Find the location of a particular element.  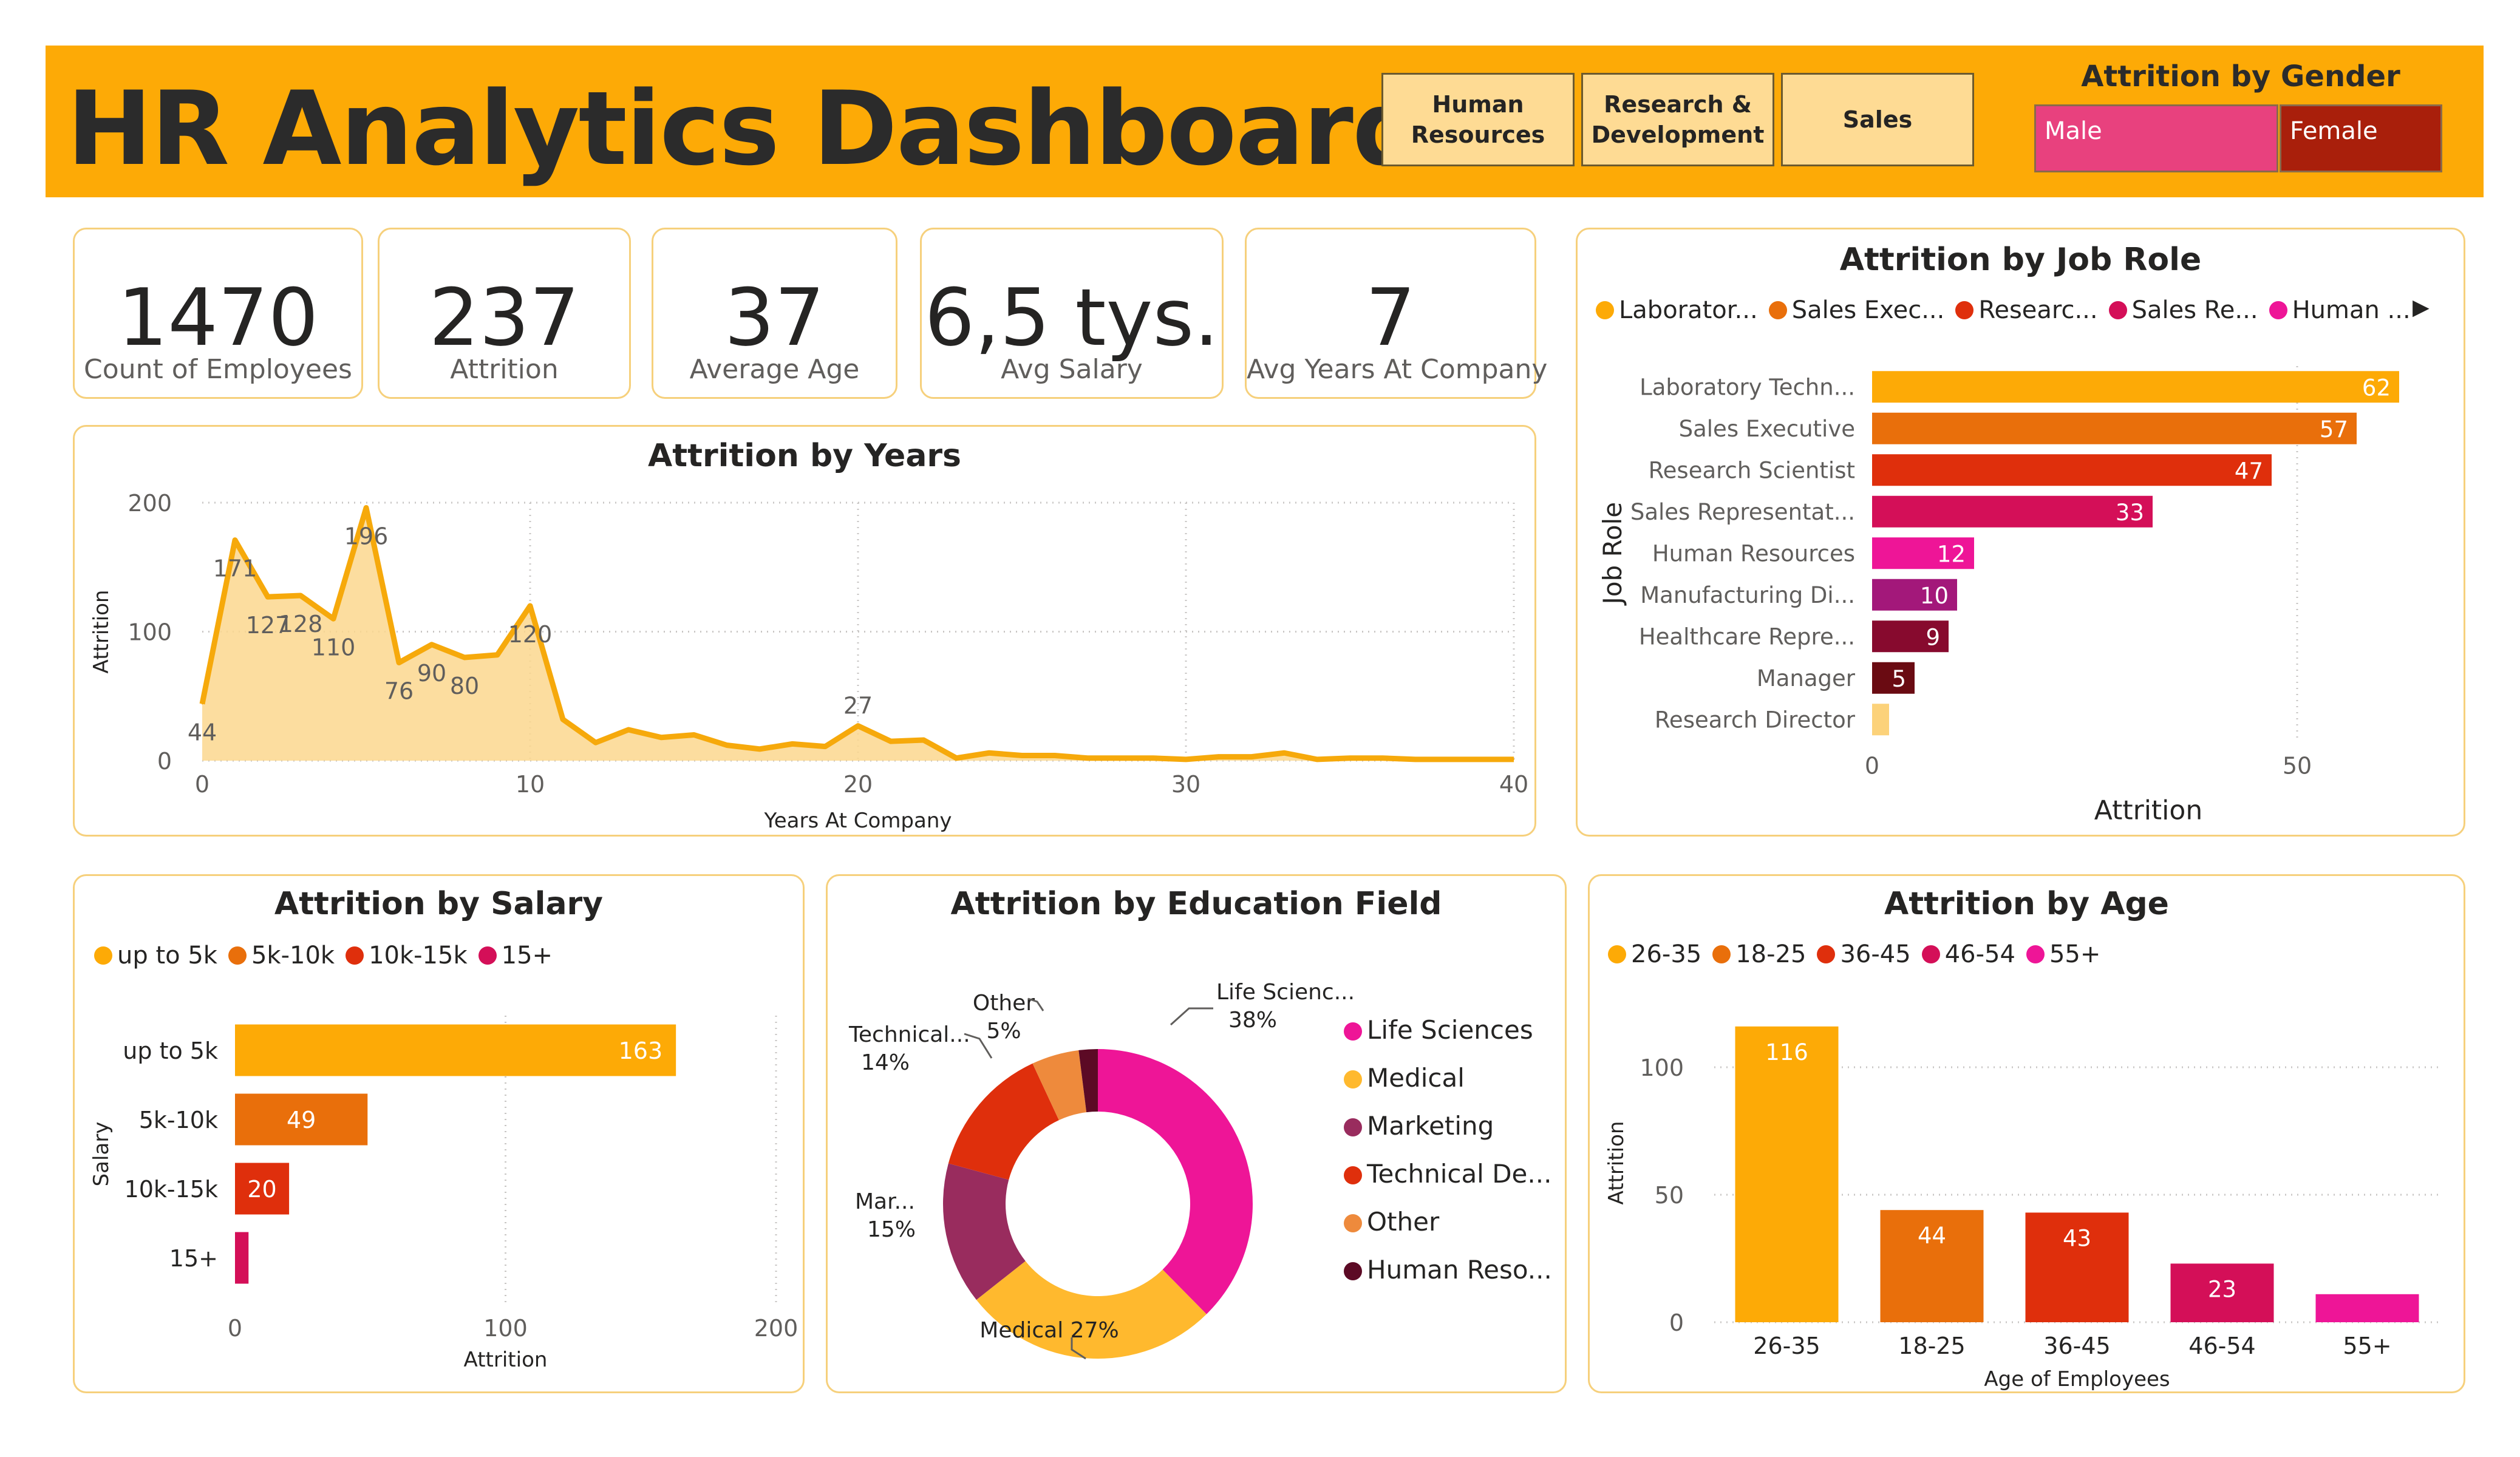

gender-male-button: Male is located at coordinates (2156, 138).